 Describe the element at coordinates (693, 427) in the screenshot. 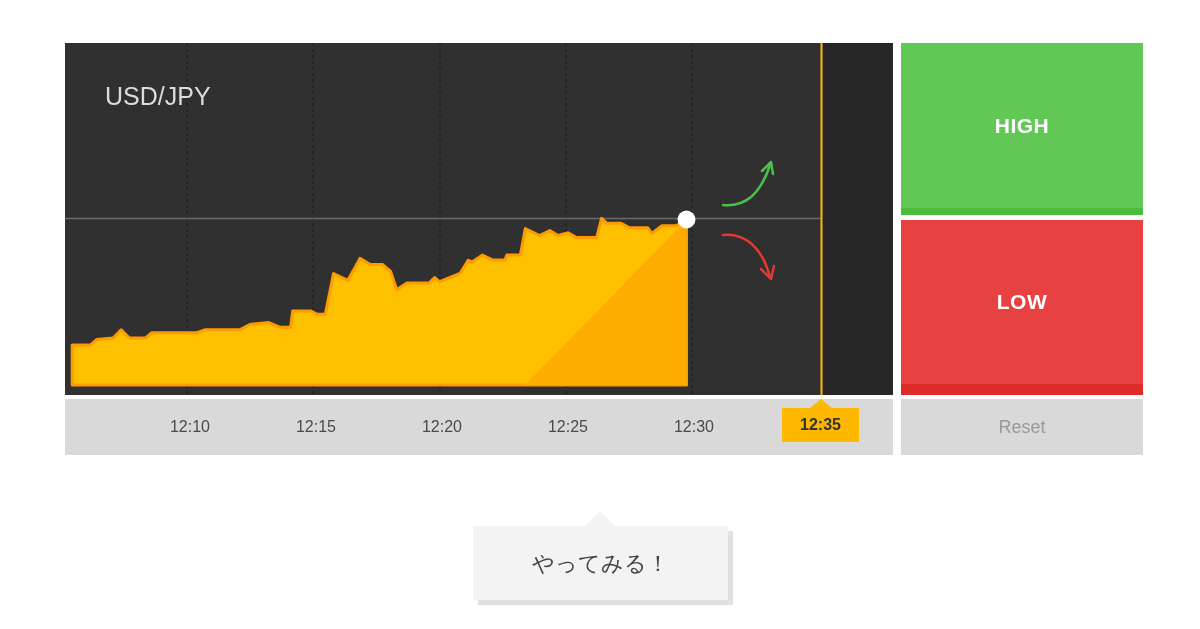

I see `time-label: 12:30` at that location.